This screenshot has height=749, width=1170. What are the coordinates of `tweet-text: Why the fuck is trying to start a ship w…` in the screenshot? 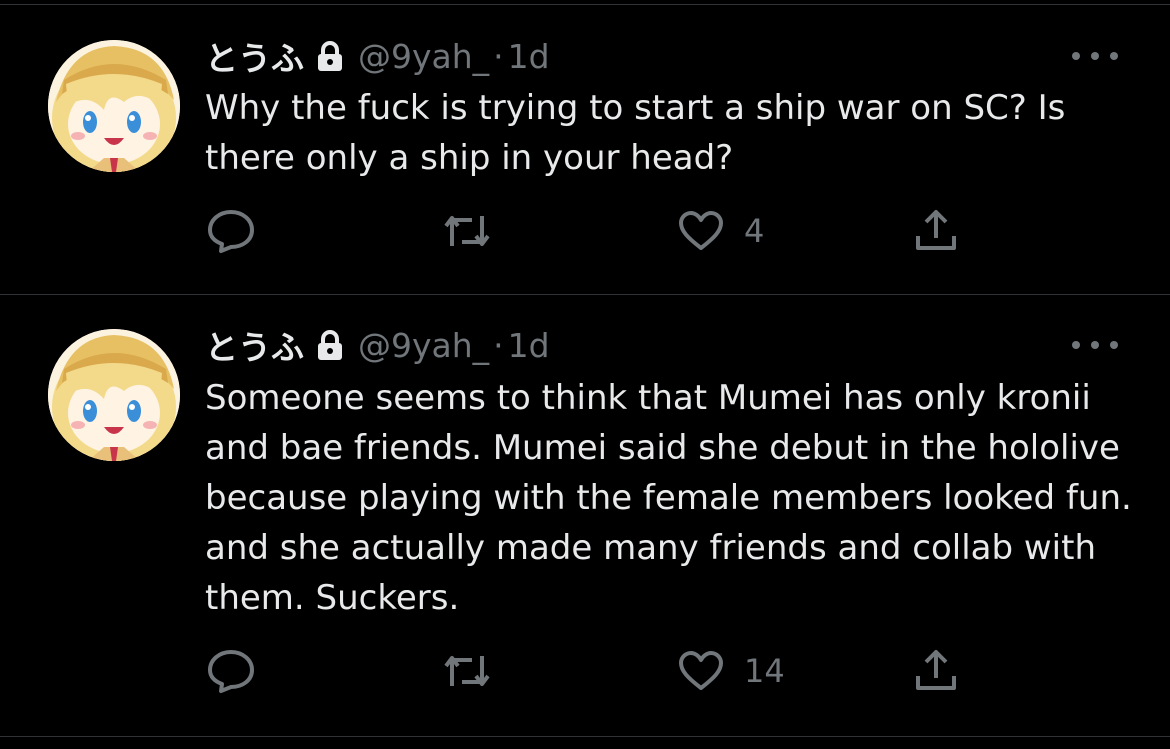 It's located at (635, 133).